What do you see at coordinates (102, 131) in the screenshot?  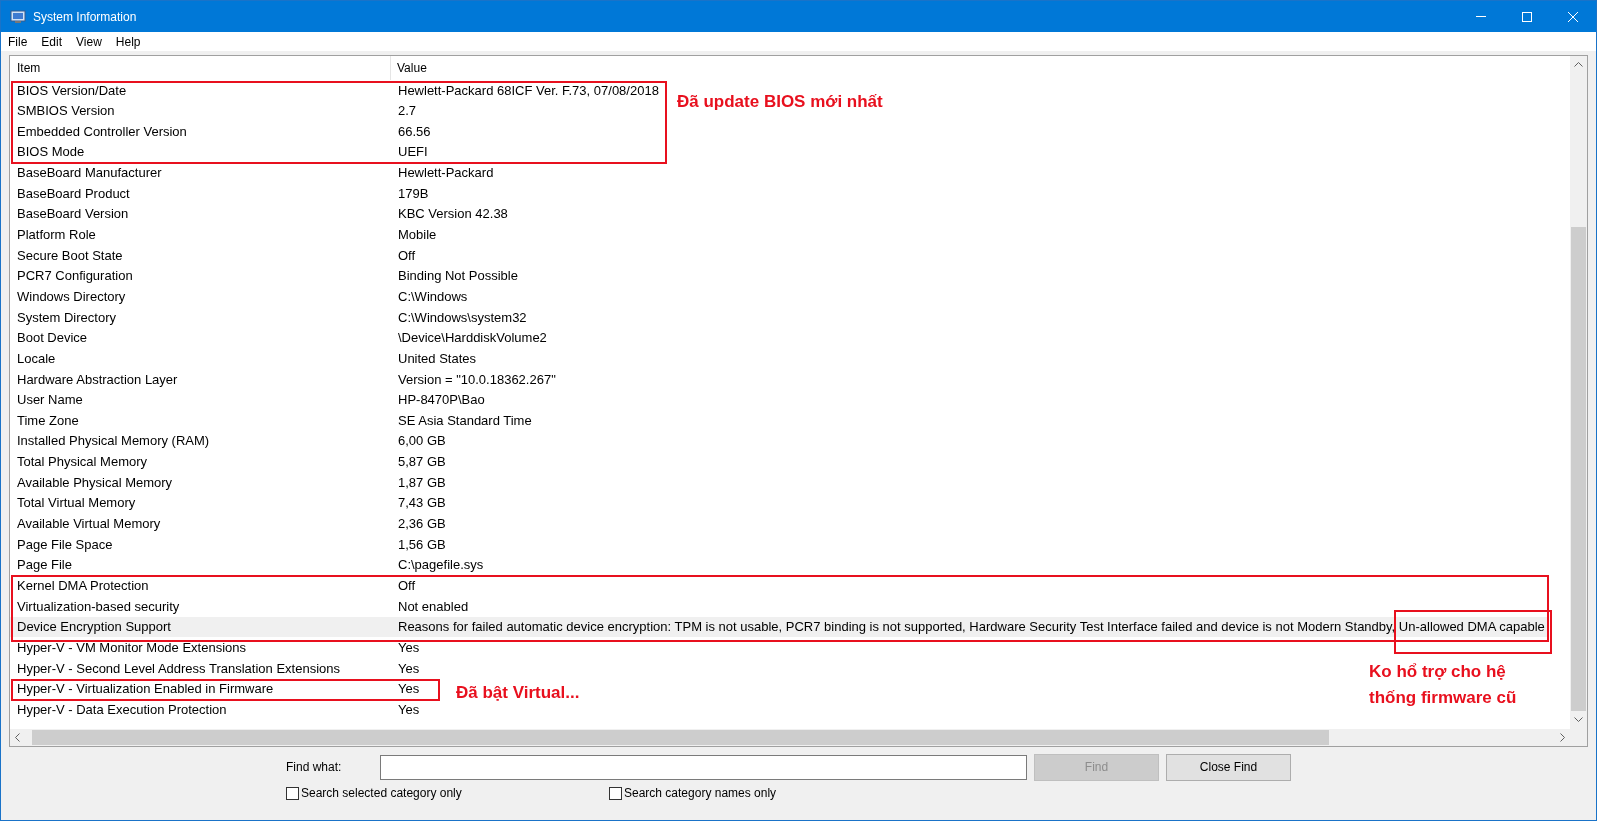 I see `item-cell: Embedded Controller Version` at bounding box center [102, 131].